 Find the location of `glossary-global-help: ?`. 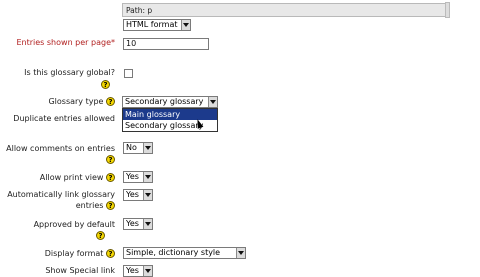

glossary-global-help: ? is located at coordinates (105, 84).